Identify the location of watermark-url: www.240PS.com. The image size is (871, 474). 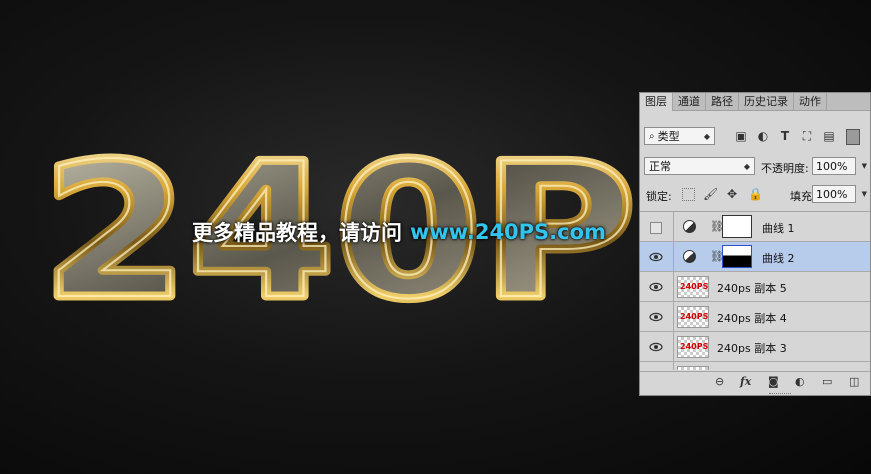
(508, 232).